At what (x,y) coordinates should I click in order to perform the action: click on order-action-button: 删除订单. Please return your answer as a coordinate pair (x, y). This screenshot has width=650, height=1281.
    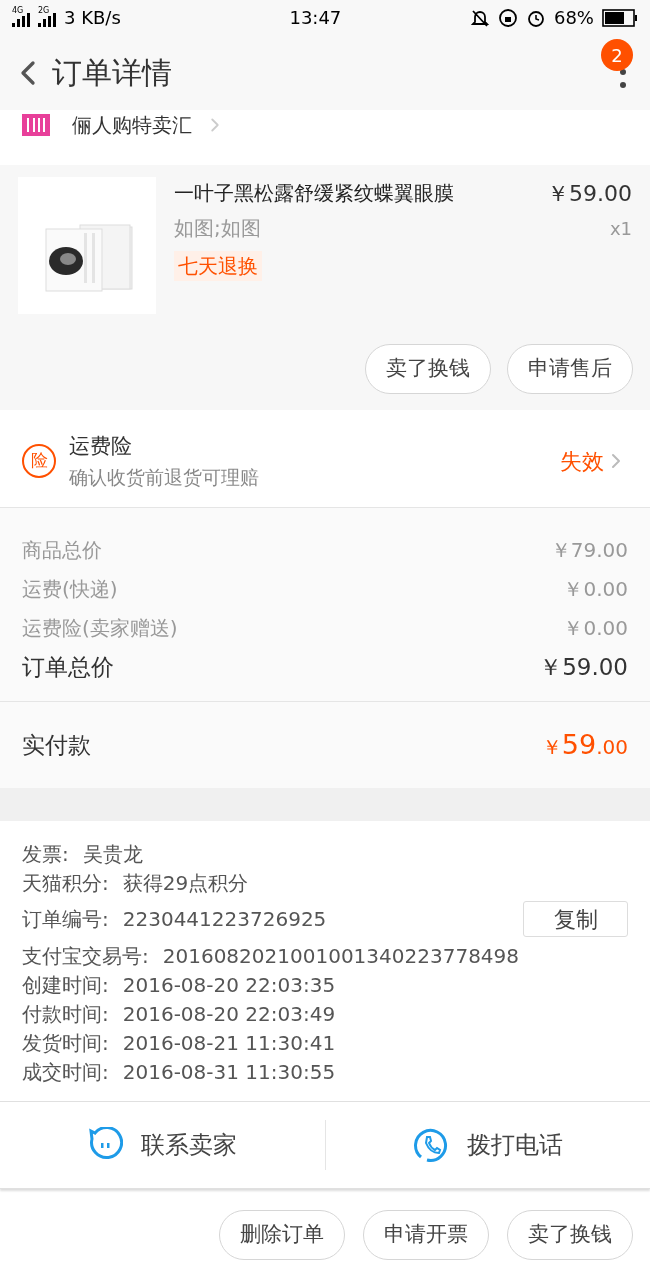
    Looking at the image, I should click on (282, 1235).